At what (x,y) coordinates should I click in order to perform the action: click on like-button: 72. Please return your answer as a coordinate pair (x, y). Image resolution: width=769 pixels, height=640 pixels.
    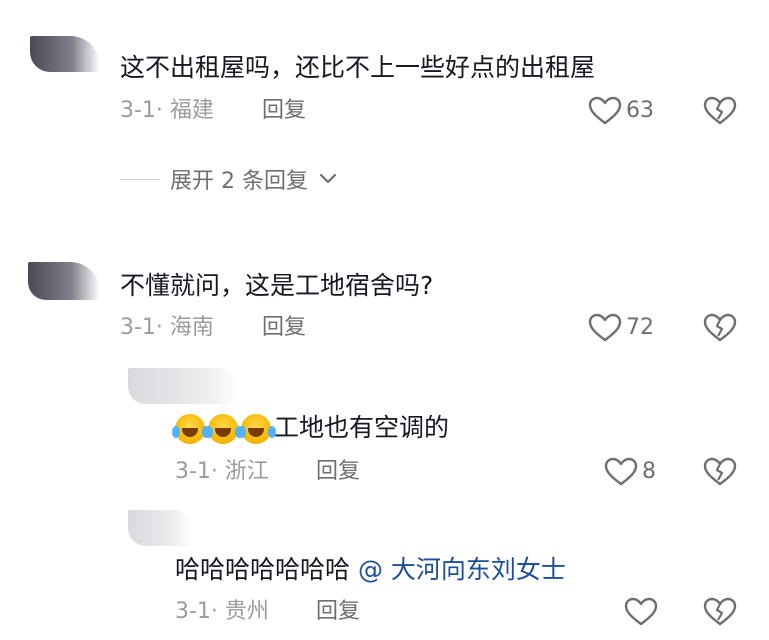
    Looking at the image, I should click on (621, 328).